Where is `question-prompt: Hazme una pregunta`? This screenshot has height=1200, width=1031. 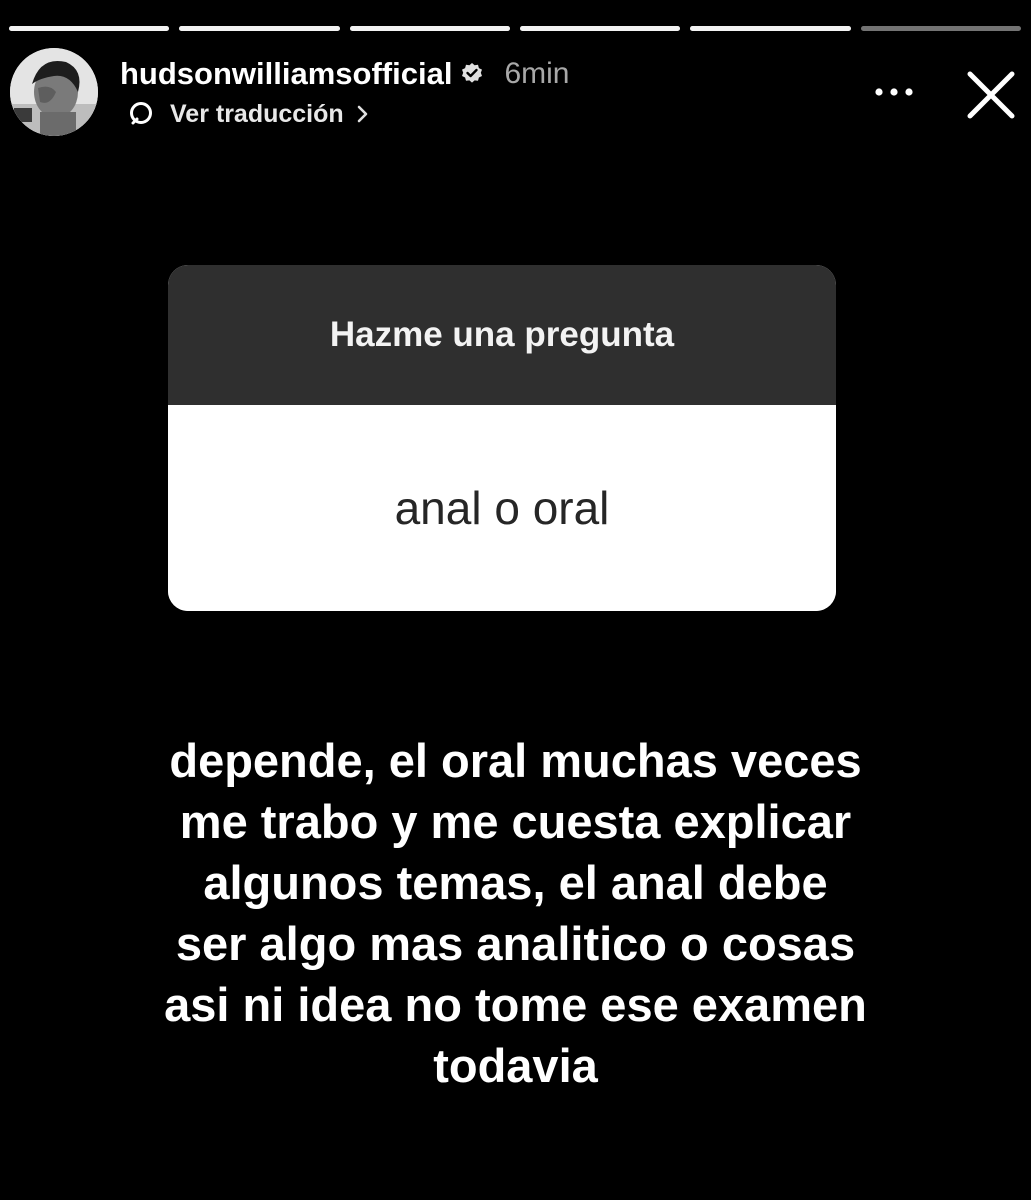 question-prompt: Hazme una pregunta is located at coordinates (502, 334).